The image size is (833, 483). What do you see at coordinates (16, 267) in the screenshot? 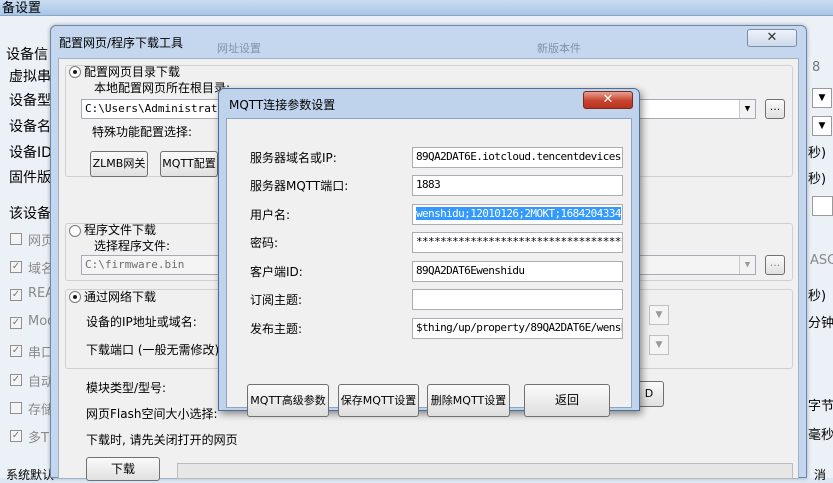
I see `checkbox-domain: ✓` at bounding box center [16, 267].